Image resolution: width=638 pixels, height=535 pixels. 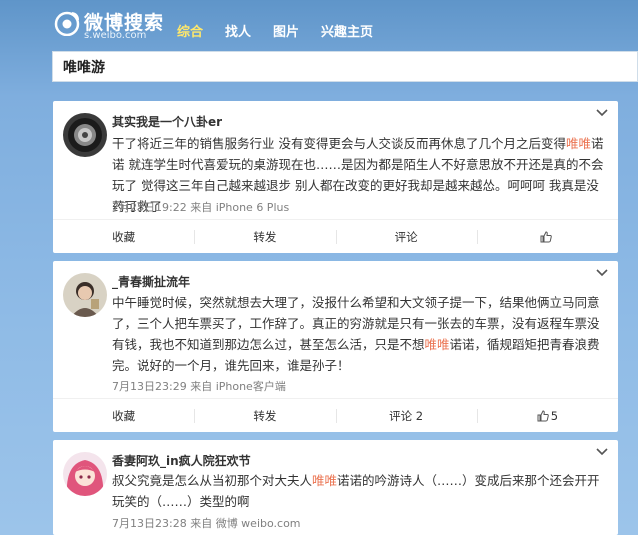 I want to click on nav-tab-people: 找人, so click(x=238, y=30).